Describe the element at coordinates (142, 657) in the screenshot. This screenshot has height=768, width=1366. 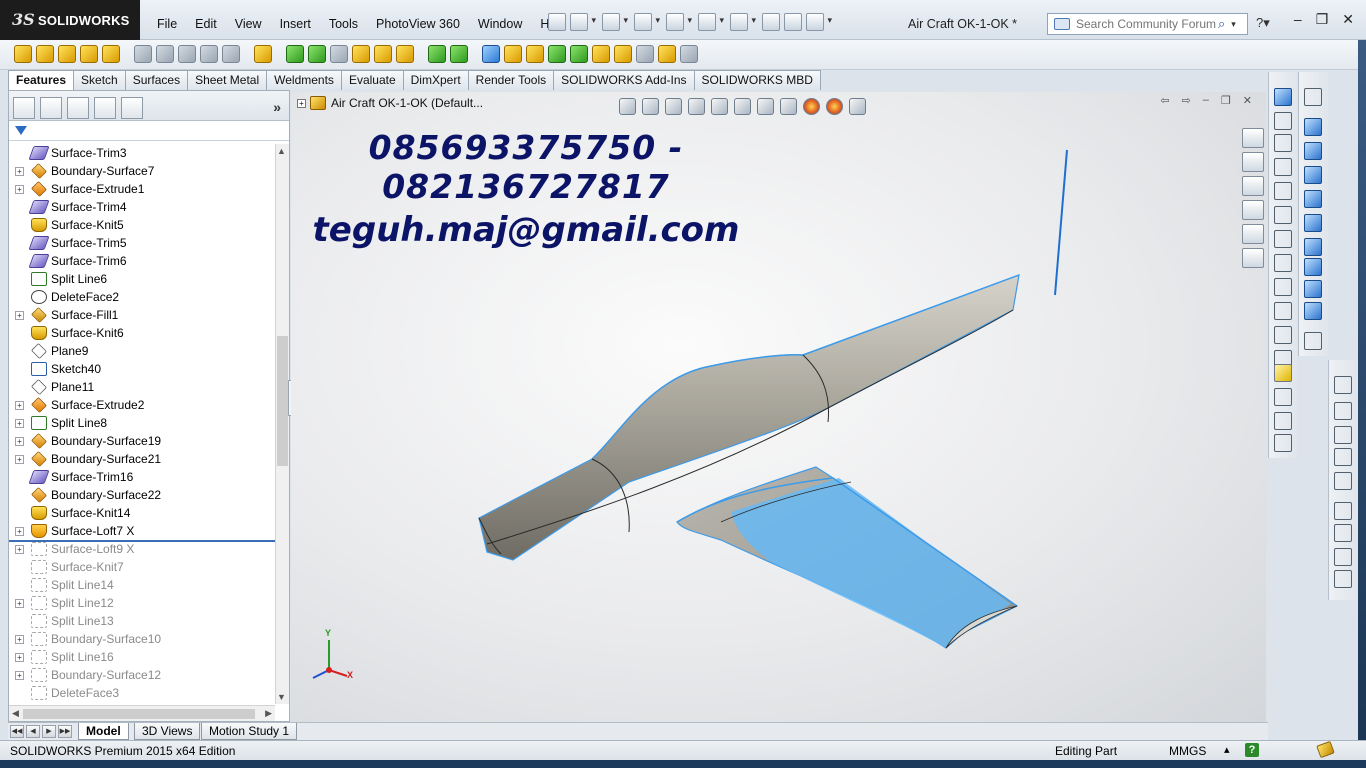
I see `tree-item: + Split Line16` at that location.